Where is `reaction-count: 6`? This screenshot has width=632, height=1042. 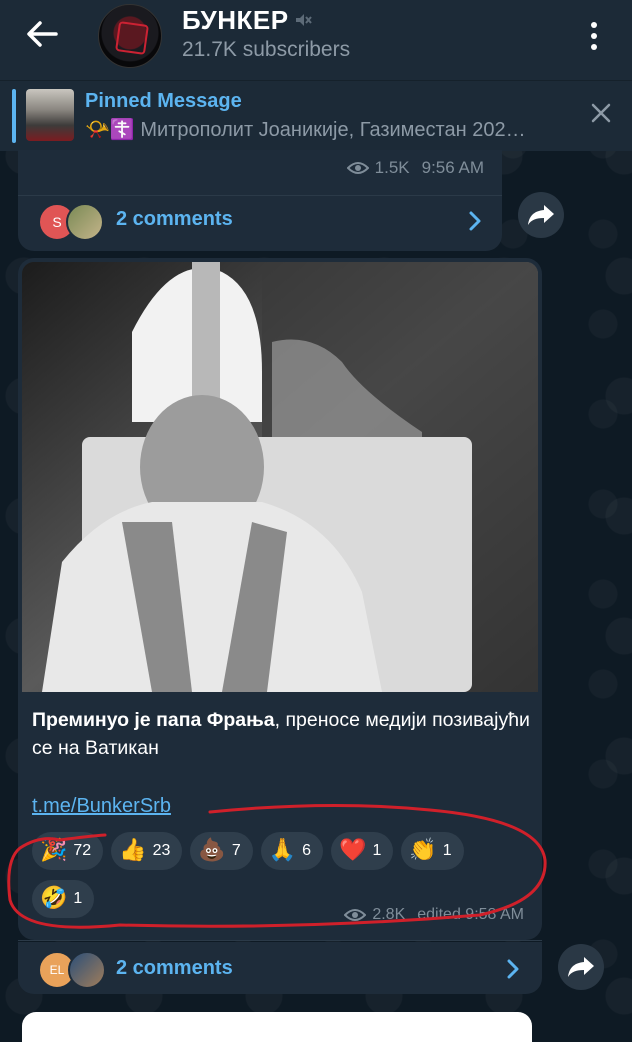 reaction-count: 6 is located at coordinates (307, 850).